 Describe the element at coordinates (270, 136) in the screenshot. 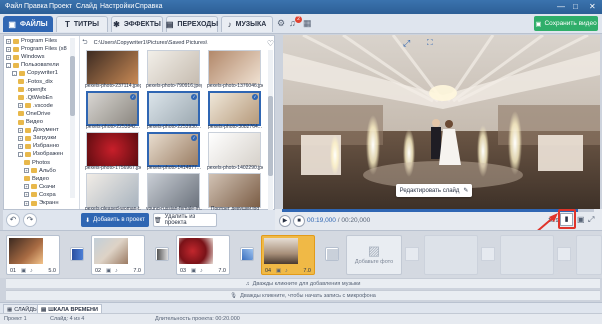

I see `grid-scrollbar-thumb` at that location.